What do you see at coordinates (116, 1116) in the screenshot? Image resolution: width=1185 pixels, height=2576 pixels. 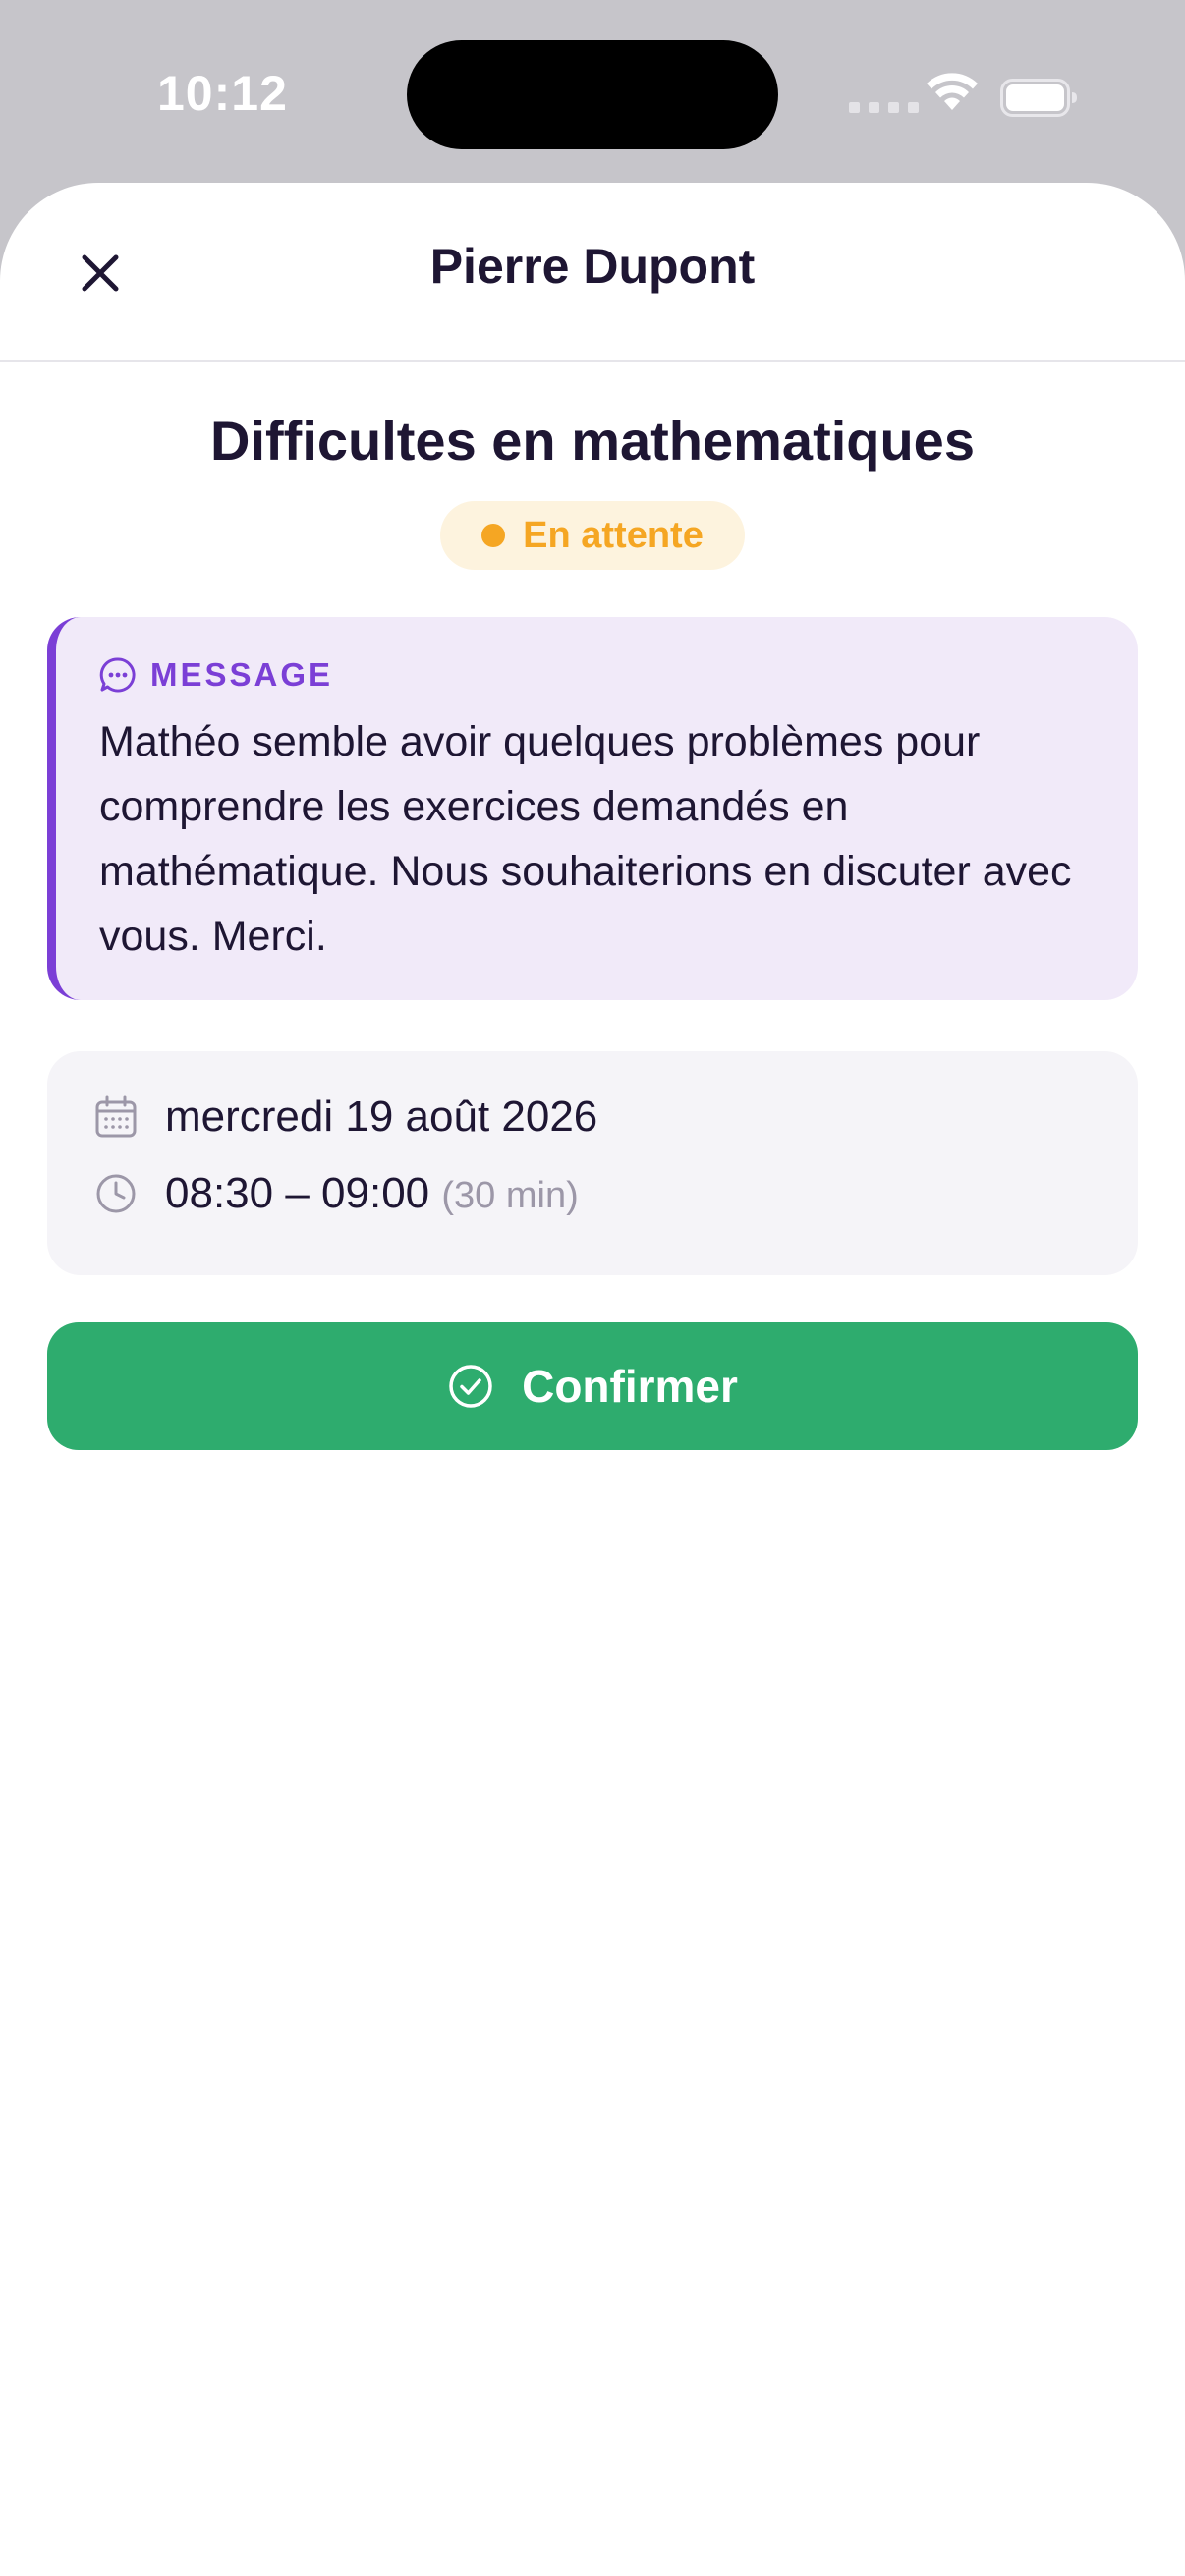 I see `calendar-icon` at bounding box center [116, 1116].